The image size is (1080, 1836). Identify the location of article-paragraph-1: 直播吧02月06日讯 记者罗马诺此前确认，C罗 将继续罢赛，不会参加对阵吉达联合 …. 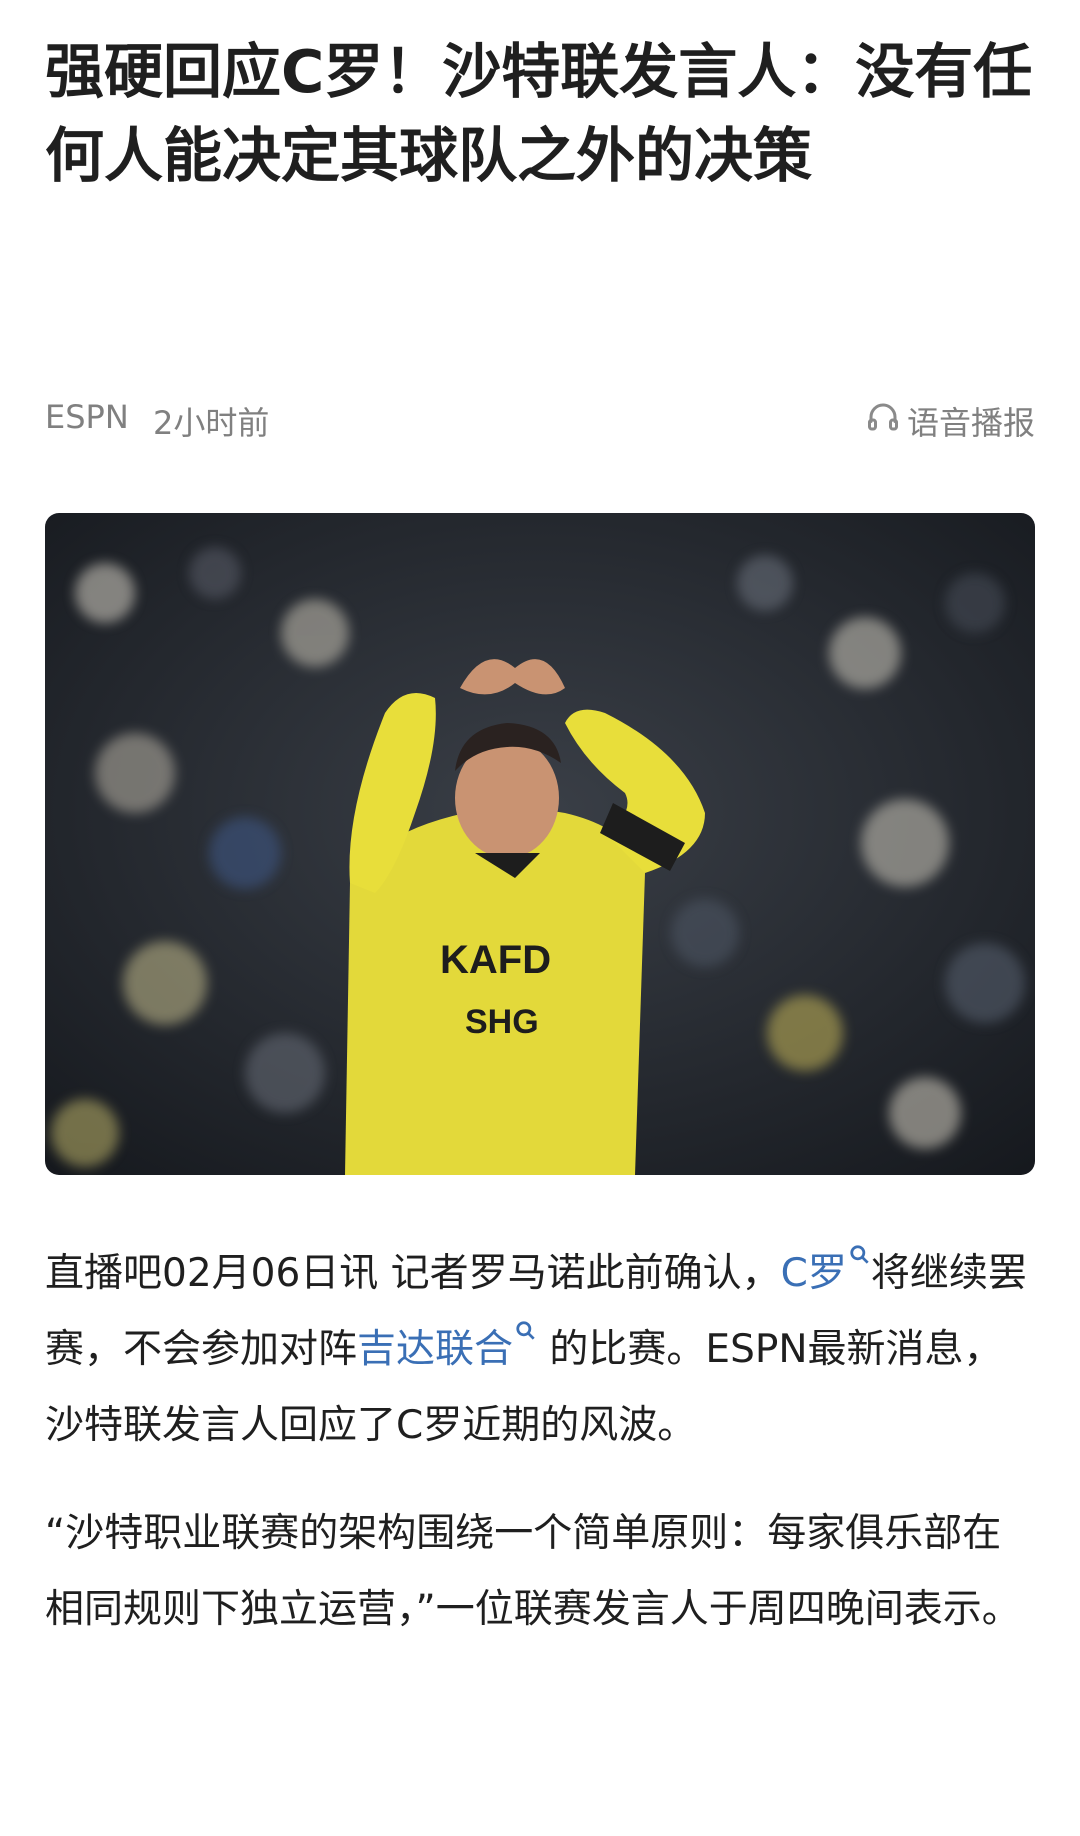
(542, 1350).